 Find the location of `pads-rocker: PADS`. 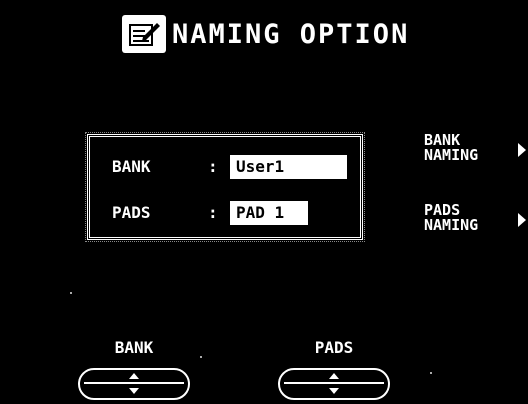

pads-rocker: PADS is located at coordinates (334, 371).